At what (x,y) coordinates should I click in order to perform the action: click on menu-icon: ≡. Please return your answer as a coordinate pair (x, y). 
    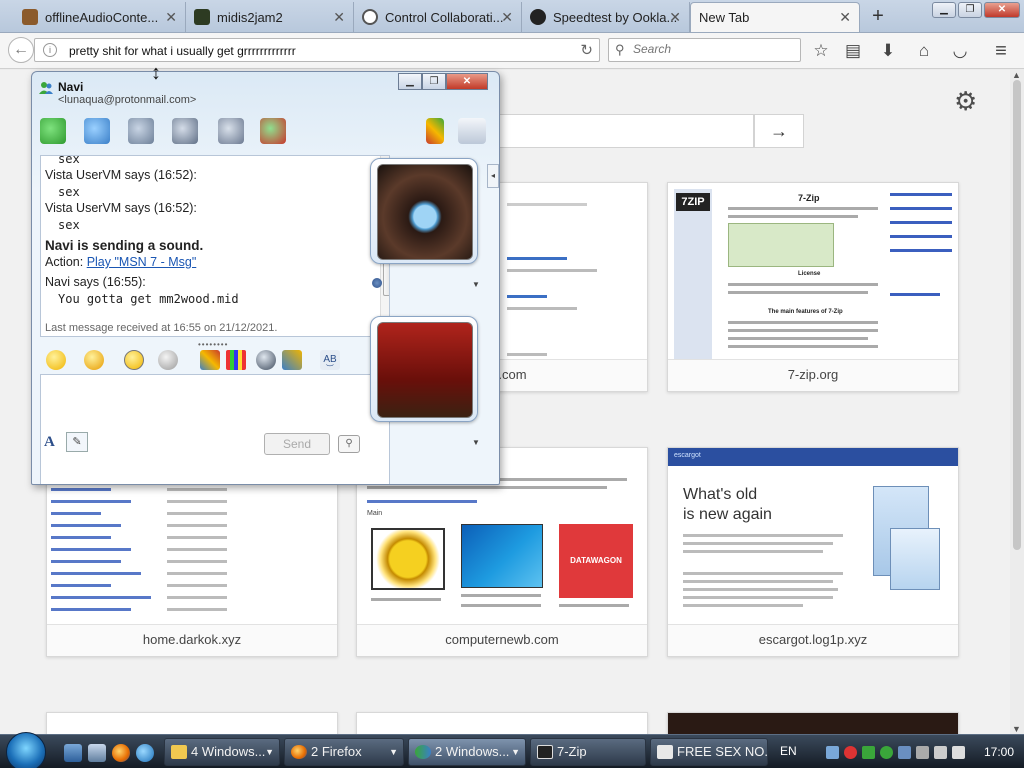
    Looking at the image, I should click on (1001, 51).